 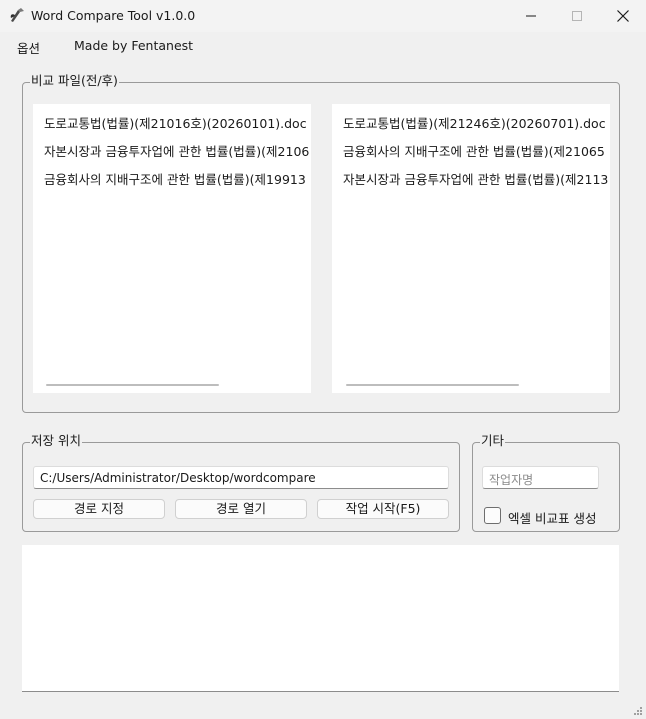 I want to click on set-path-button: 경로 지정, so click(x=99, y=509).